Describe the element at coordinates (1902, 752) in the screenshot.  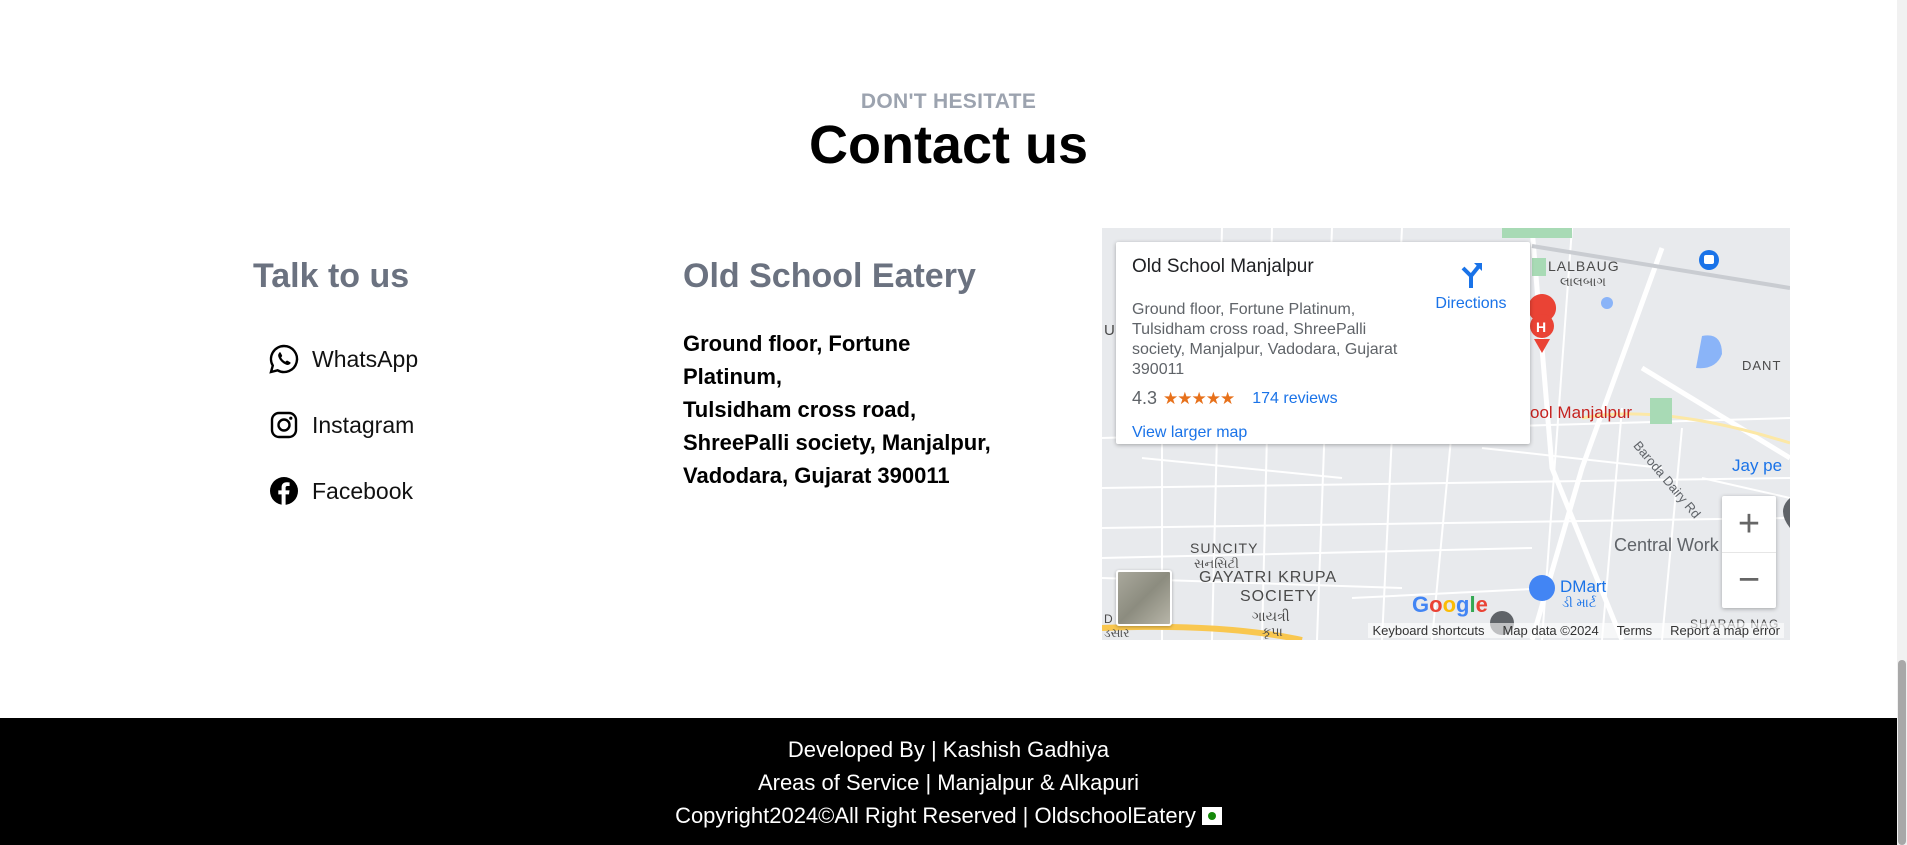
I see `scrollbar-thumb` at that location.